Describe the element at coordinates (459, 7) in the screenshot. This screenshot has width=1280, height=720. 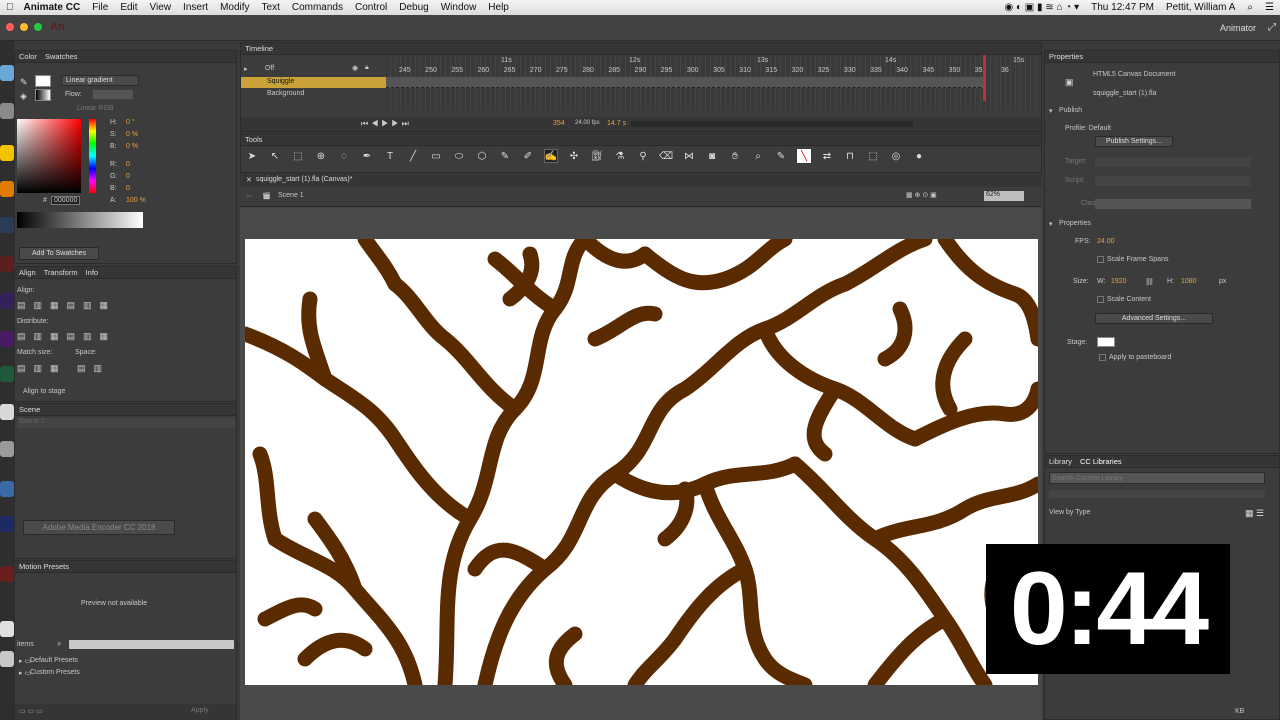
I see `menu-window: Window` at that location.